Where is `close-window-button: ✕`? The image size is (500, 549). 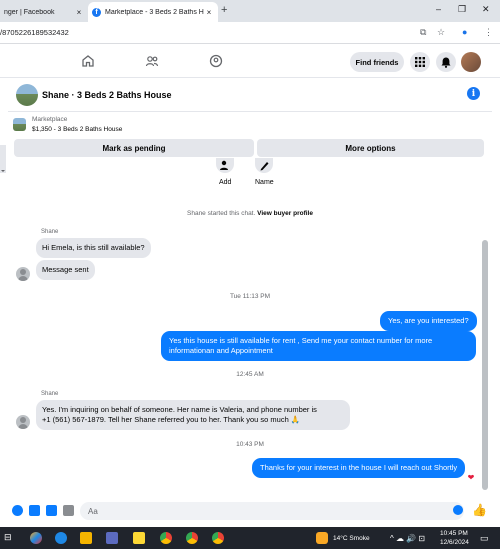
close-window-button: ✕ is located at coordinates (486, 9).